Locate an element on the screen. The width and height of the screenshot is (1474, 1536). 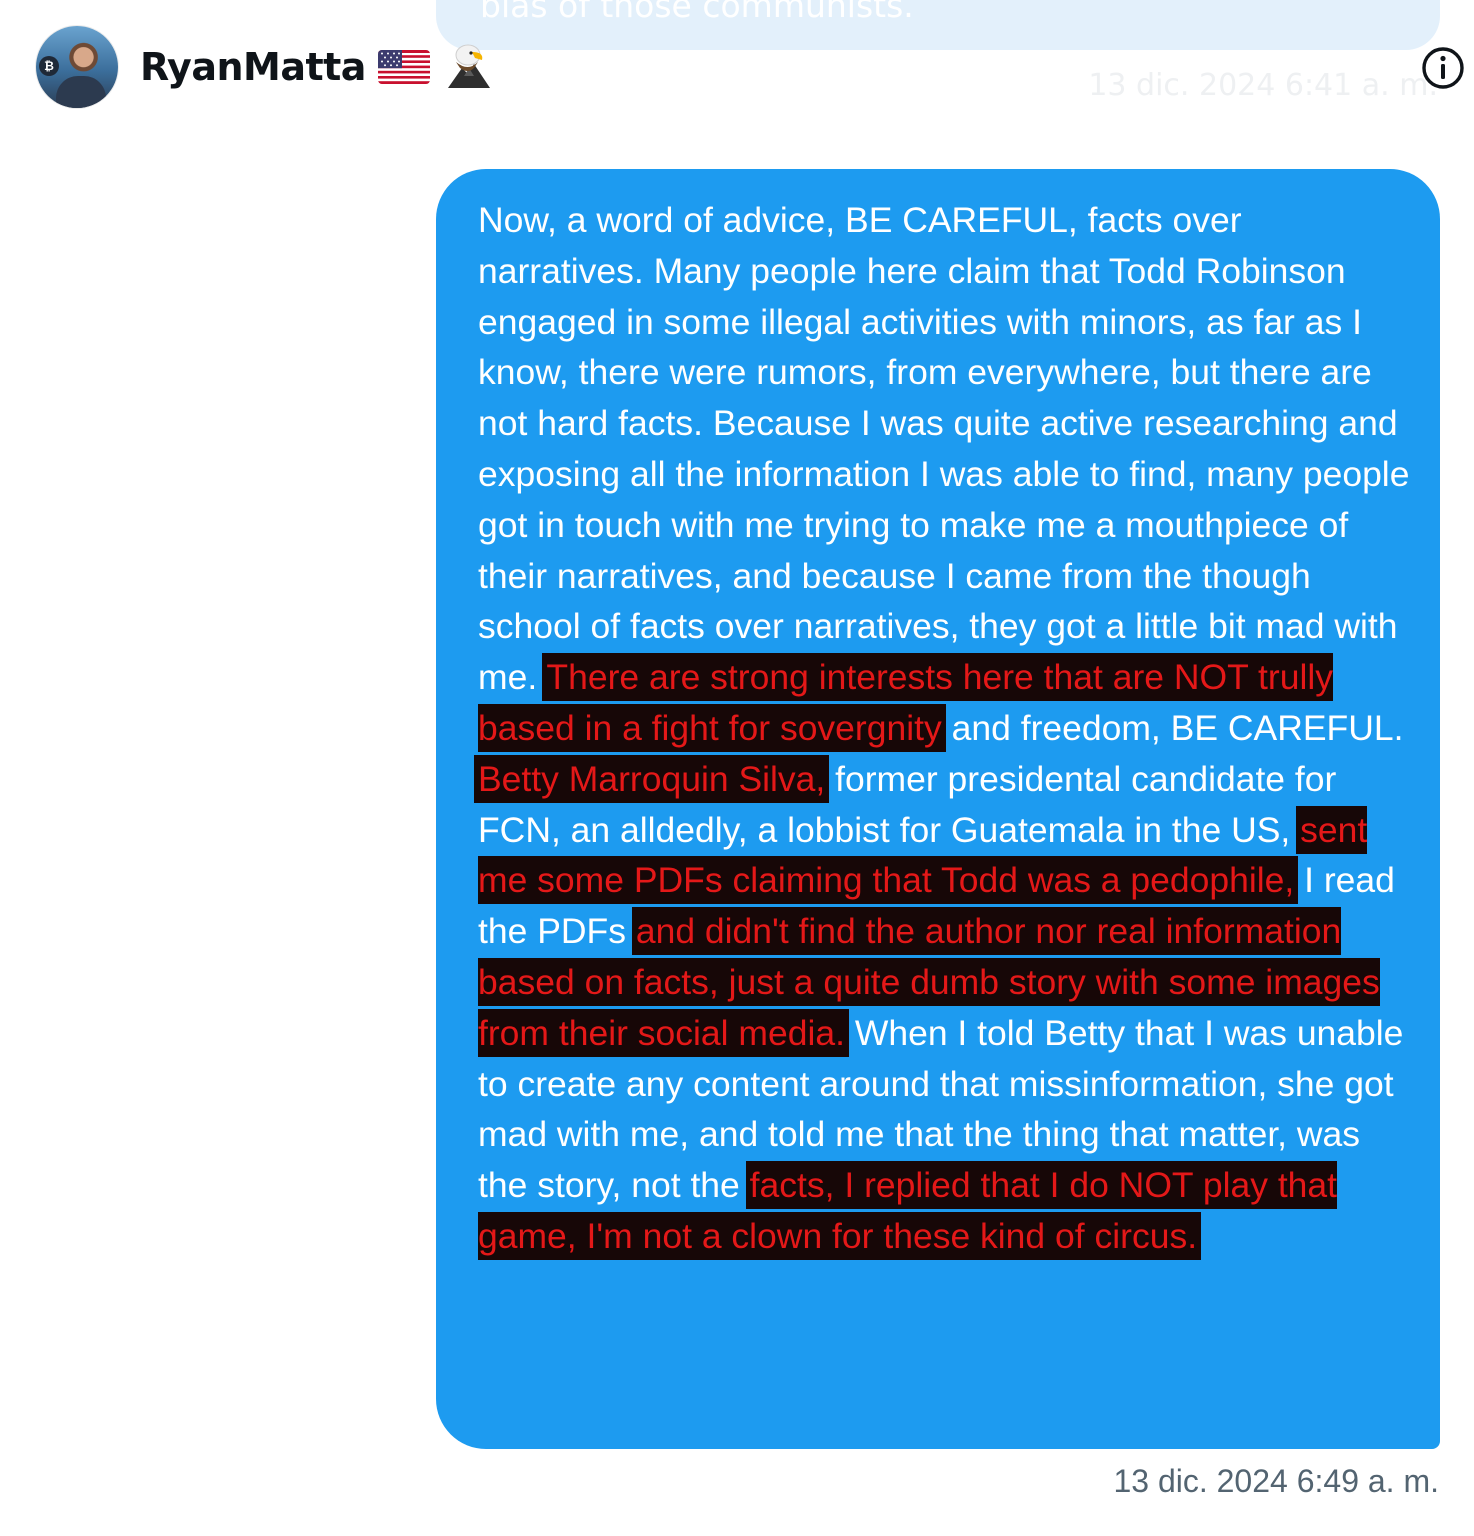
message-timestamp: 13 dic. 2024 6:49 a. m. is located at coordinates (1276, 1481).